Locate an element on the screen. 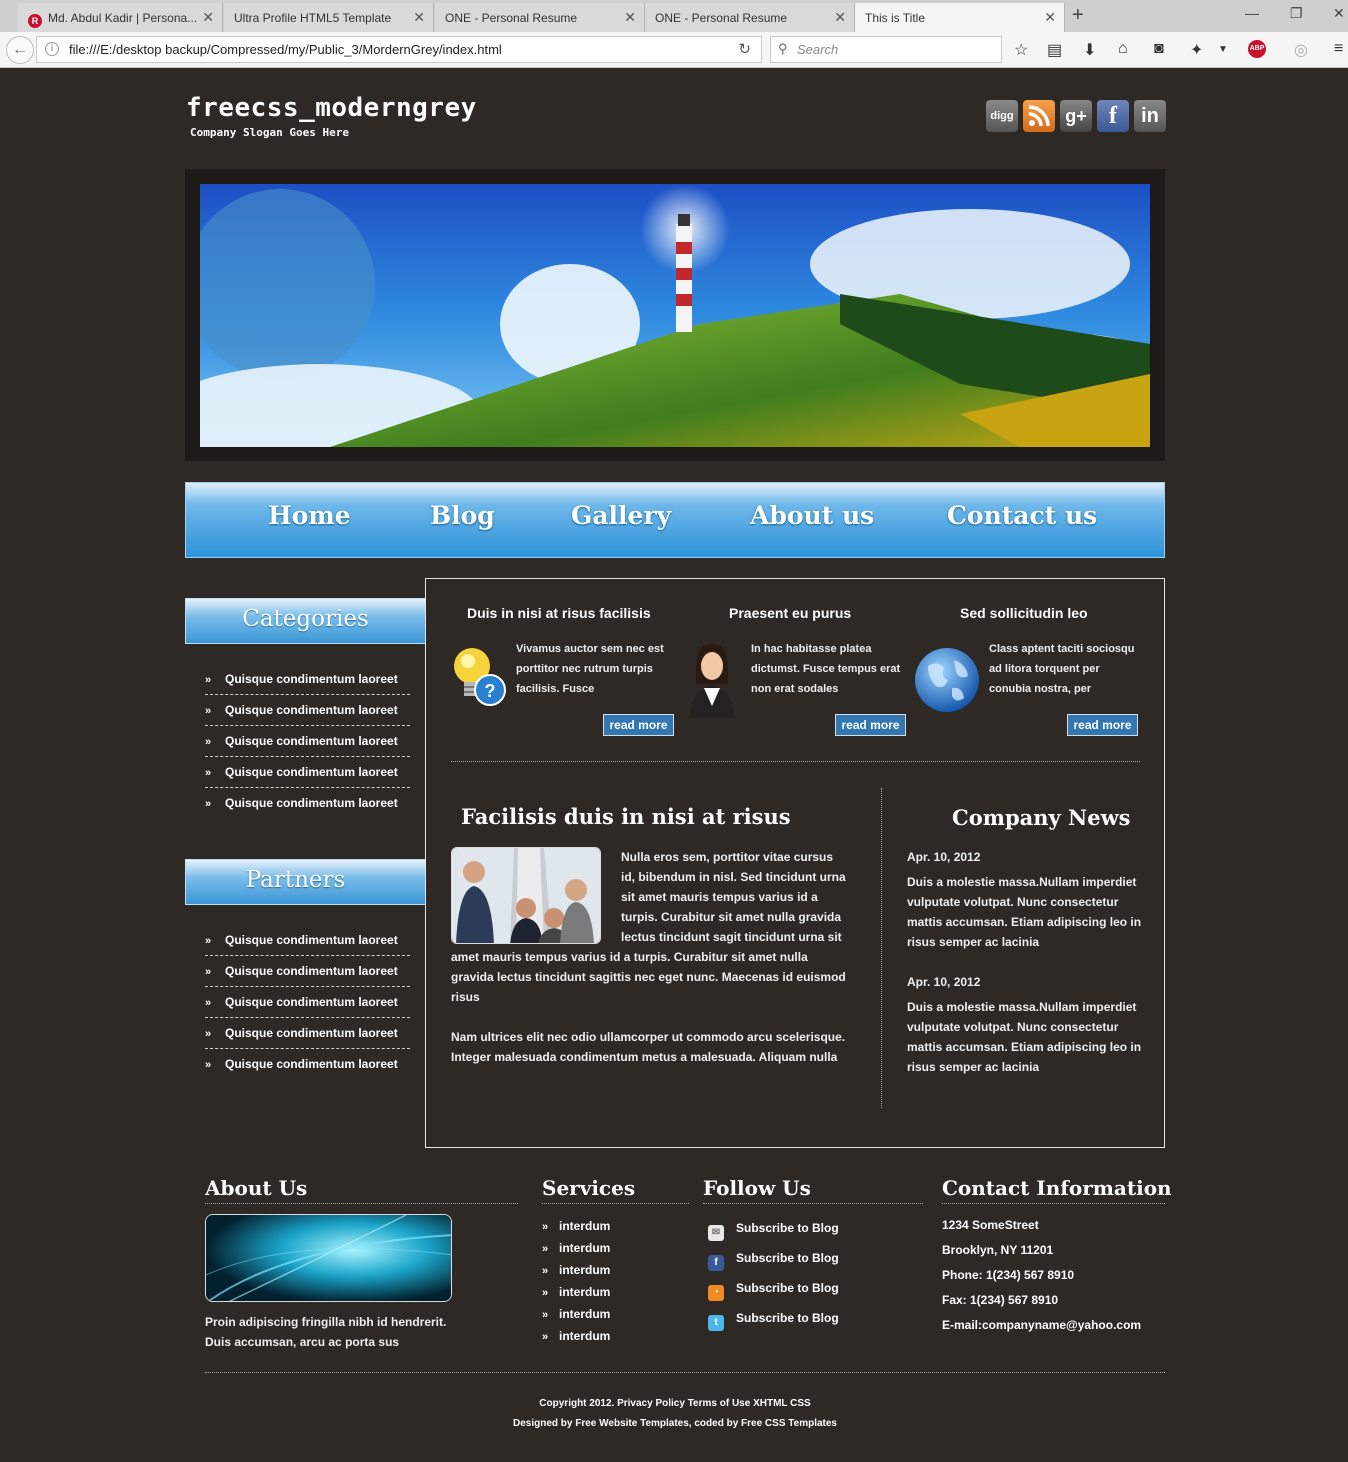 Image resolution: width=1348 pixels, height=1462 pixels. menu-blog: Blog is located at coordinates (462, 515).